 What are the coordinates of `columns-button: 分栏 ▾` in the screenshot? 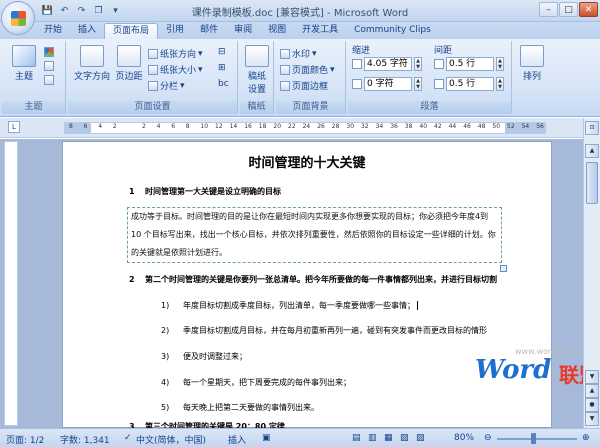 It's located at (166, 85).